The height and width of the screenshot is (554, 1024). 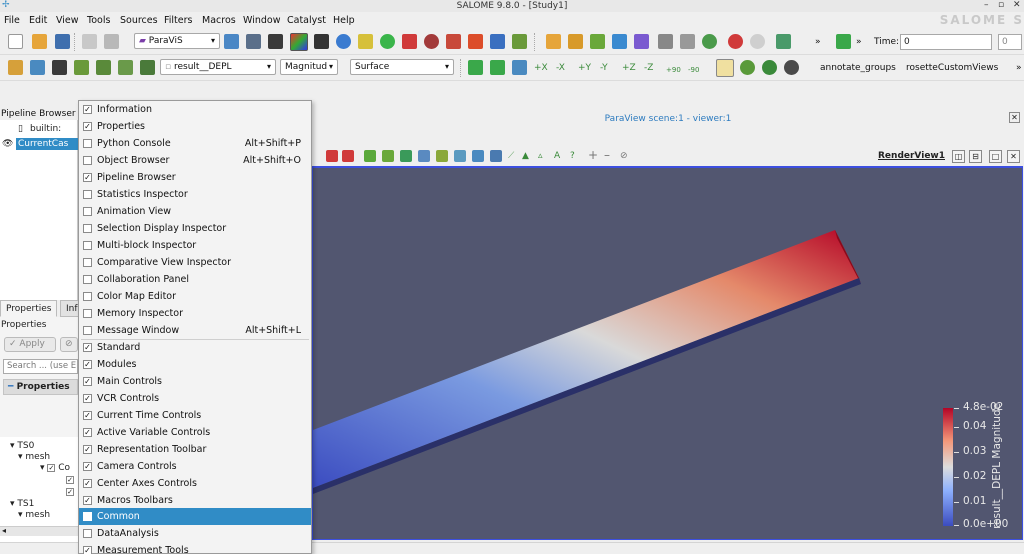 I want to click on open-data-icon, so click(x=553, y=41).